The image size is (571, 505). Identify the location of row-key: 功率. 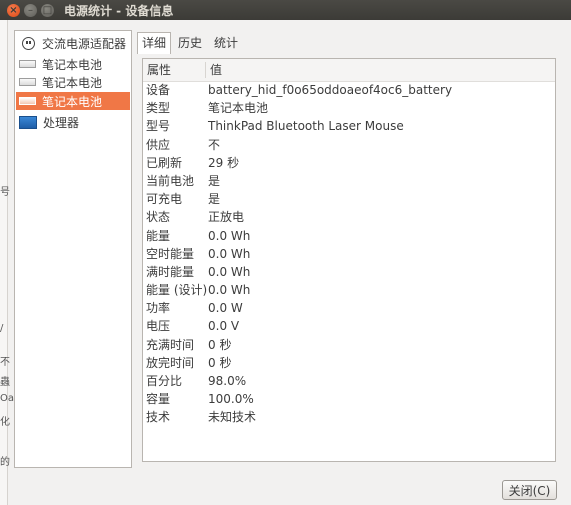
(158, 308).